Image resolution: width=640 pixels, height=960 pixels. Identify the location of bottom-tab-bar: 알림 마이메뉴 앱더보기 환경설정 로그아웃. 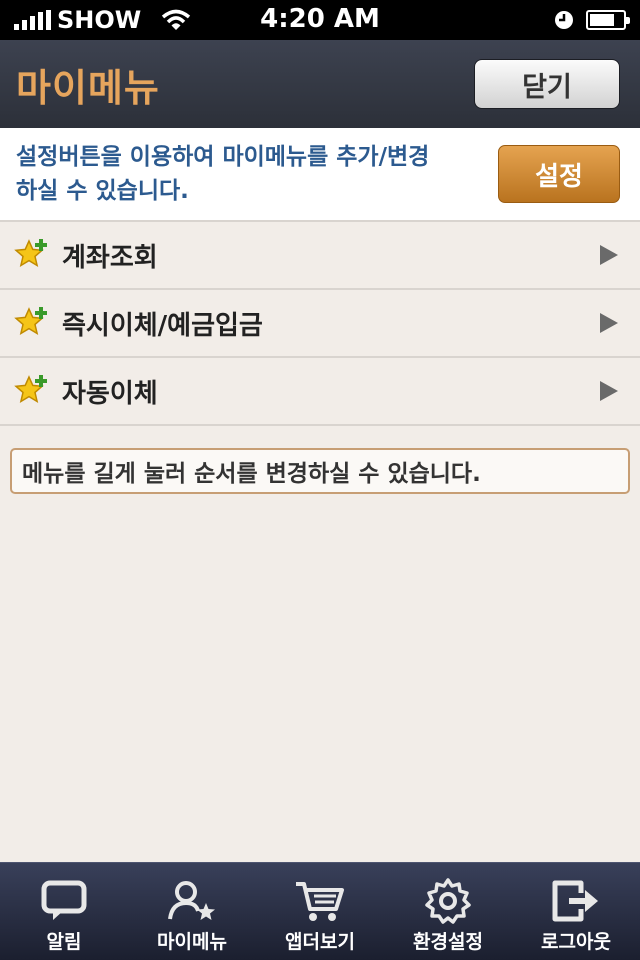
(320, 911).